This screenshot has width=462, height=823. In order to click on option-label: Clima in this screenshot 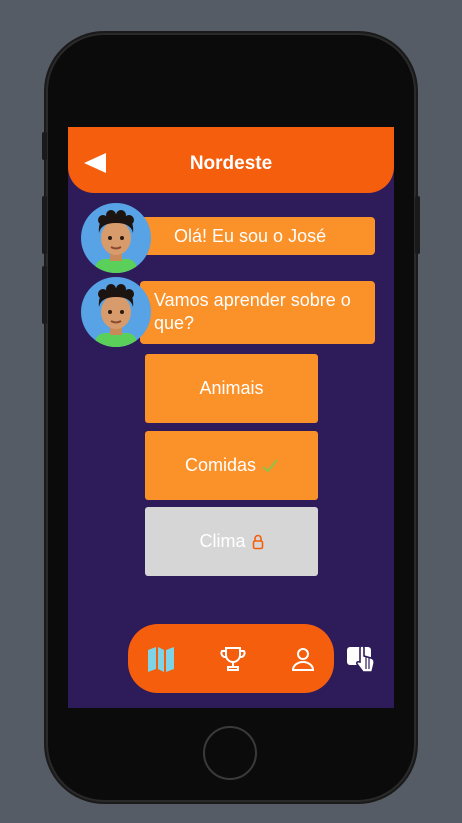, I will do `click(222, 541)`.